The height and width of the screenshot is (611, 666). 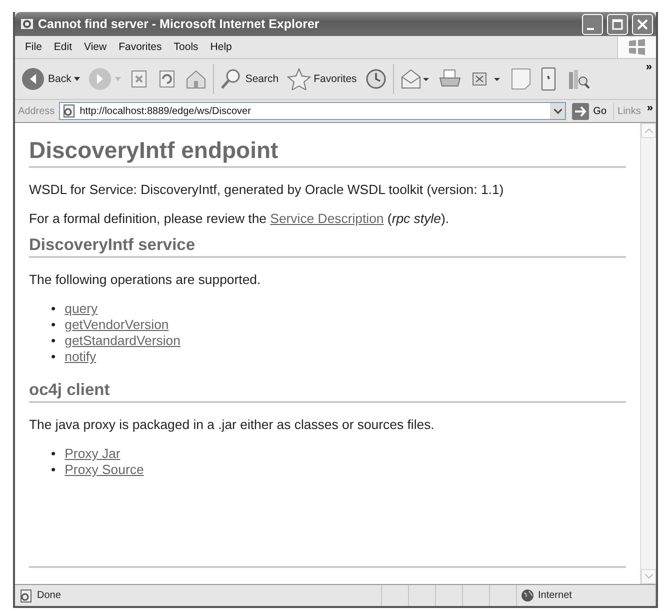 I want to click on list-link: Proxy Jar, so click(x=92, y=454).